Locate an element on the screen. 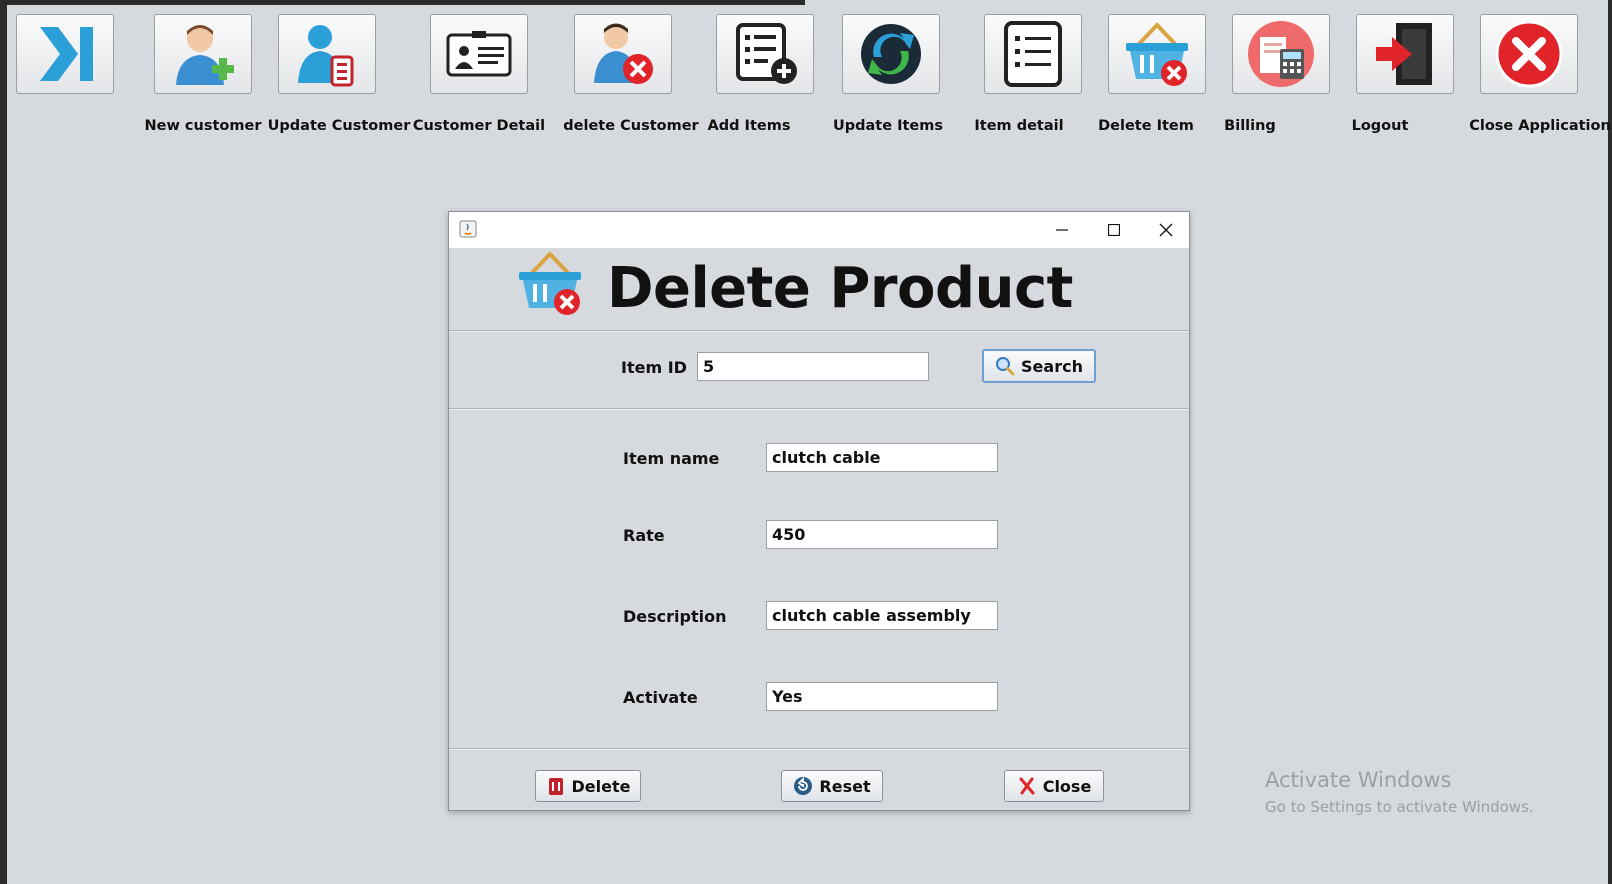  toolbar-label-item-detail: Item detail is located at coordinates (1019, 126).